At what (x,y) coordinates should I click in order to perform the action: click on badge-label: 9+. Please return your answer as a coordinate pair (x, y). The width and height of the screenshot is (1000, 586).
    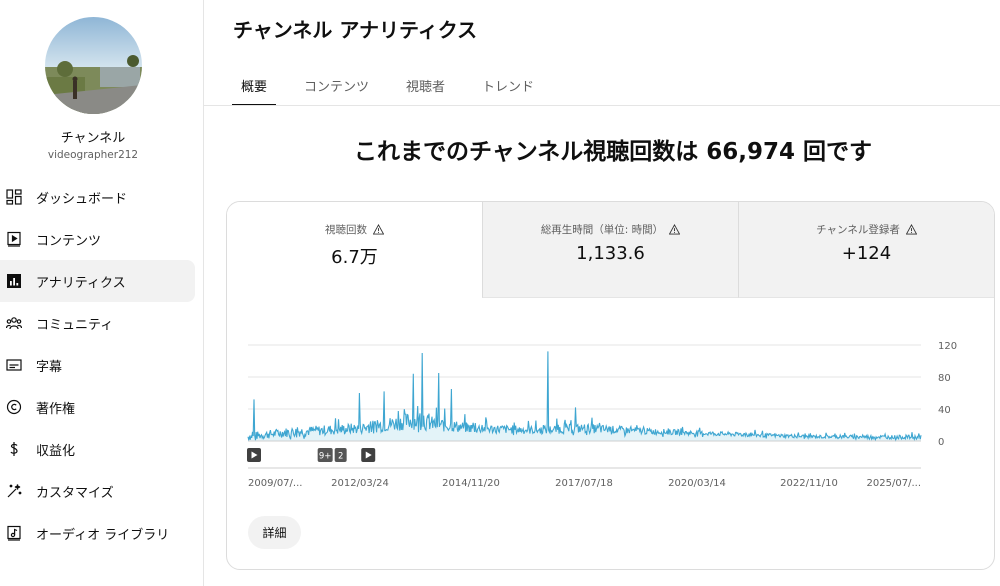
    Looking at the image, I should click on (325, 457).